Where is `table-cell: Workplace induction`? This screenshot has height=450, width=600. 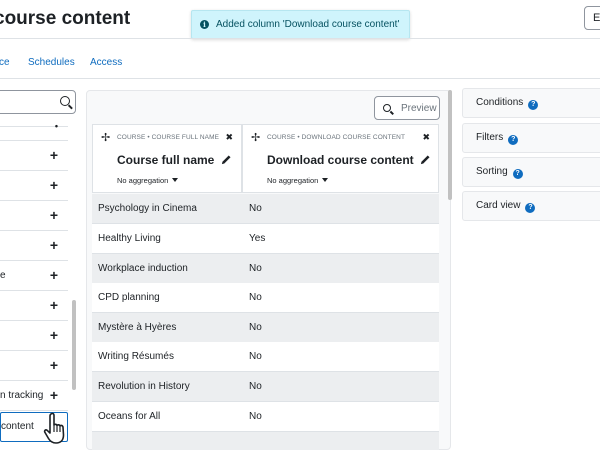
table-cell: Workplace induction is located at coordinates (143, 268).